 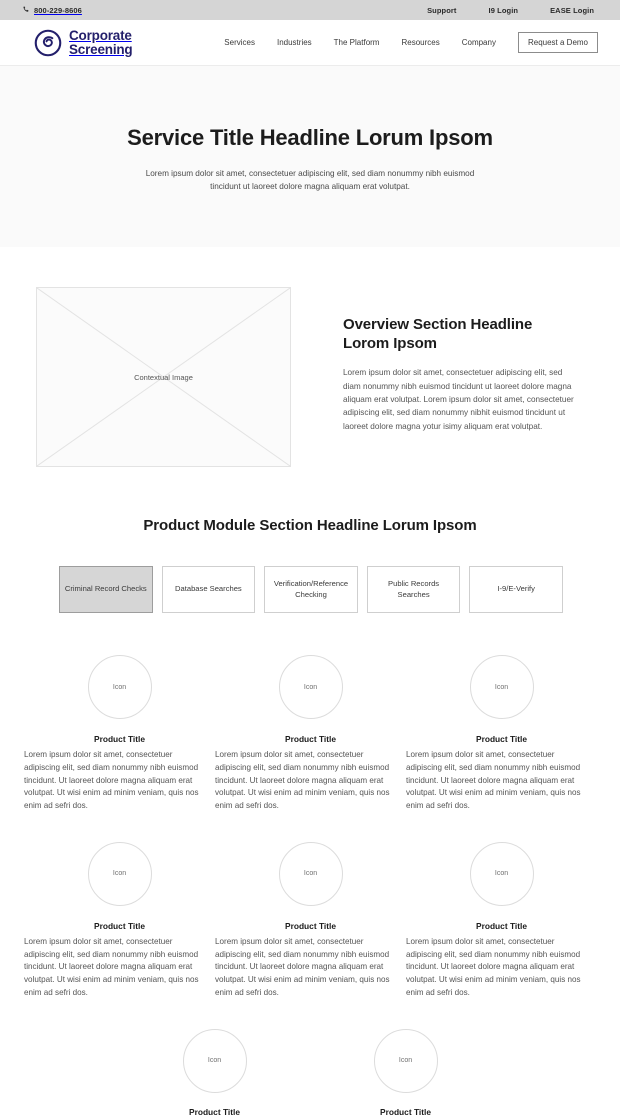 I want to click on nav-item-company: Company, so click(x=479, y=42).